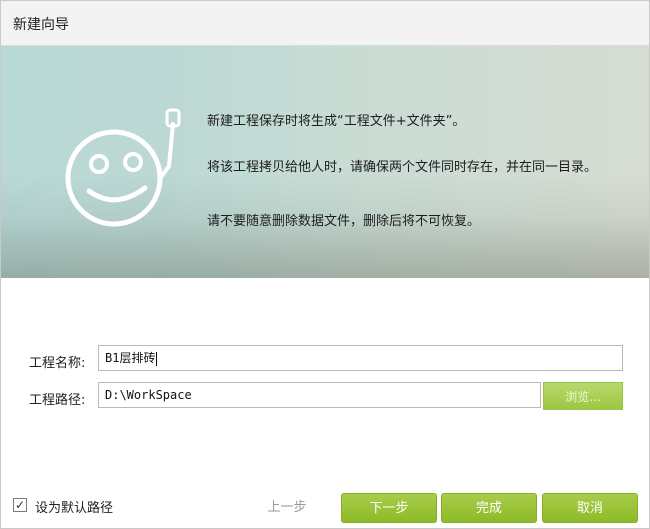 This screenshot has width=650, height=529. Describe the element at coordinates (41, 25) in the screenshot. I see `window-title: 新建向导` at that location.